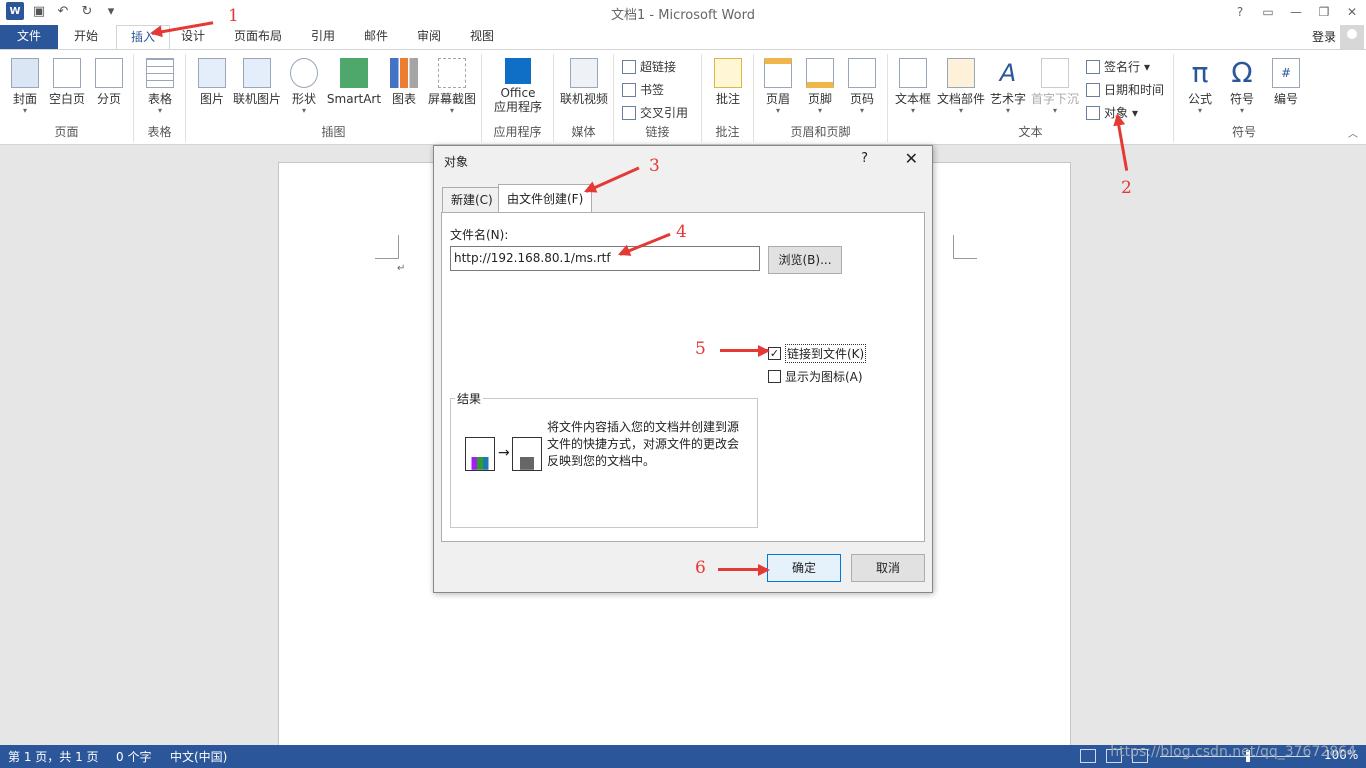  I want to click on number-button: # 编号, so click(1286, 82).